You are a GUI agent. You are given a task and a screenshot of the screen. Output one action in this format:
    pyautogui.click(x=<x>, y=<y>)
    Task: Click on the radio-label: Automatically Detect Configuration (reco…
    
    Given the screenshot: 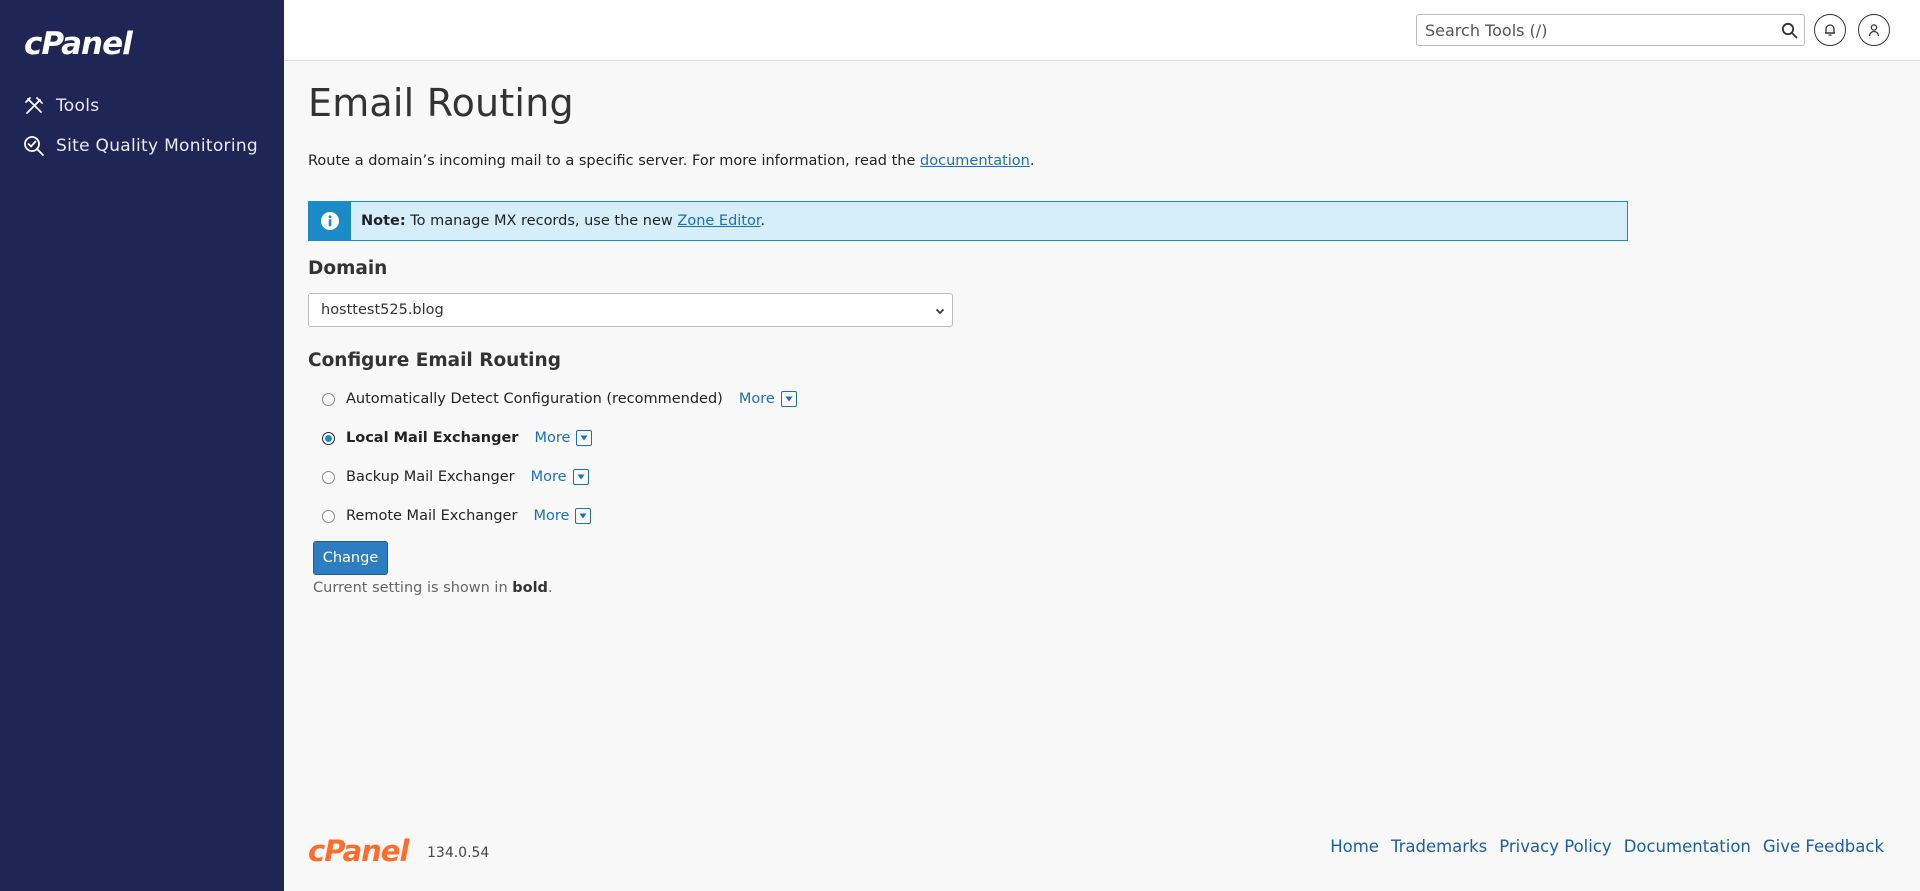 What is the action you would take?
    pyautogui.click(x=534, y=399)
    